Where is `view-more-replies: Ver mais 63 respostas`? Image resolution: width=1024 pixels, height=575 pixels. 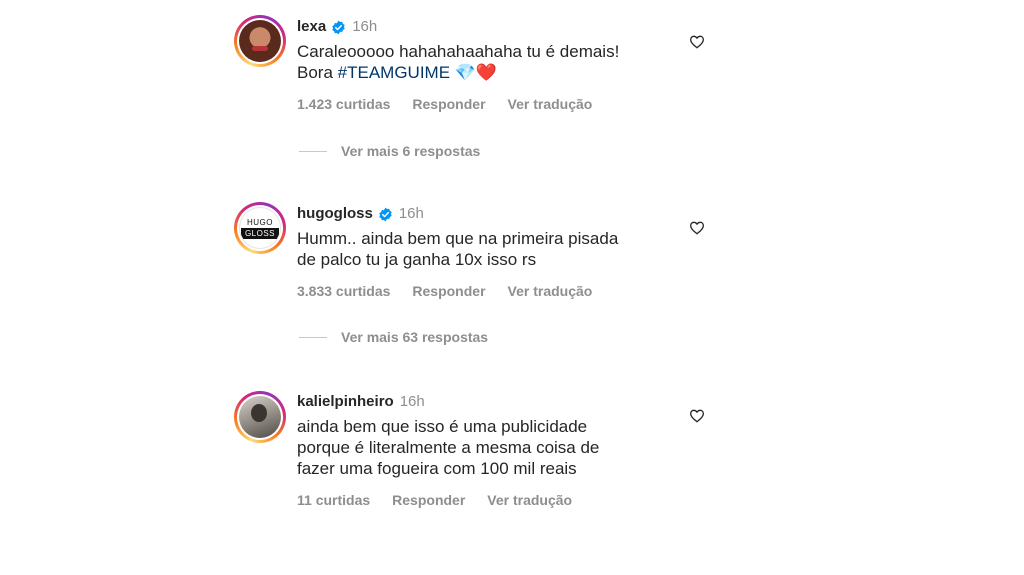 view-more-replies: Ver mais 63 respostas is located at coordinates (393, 337).